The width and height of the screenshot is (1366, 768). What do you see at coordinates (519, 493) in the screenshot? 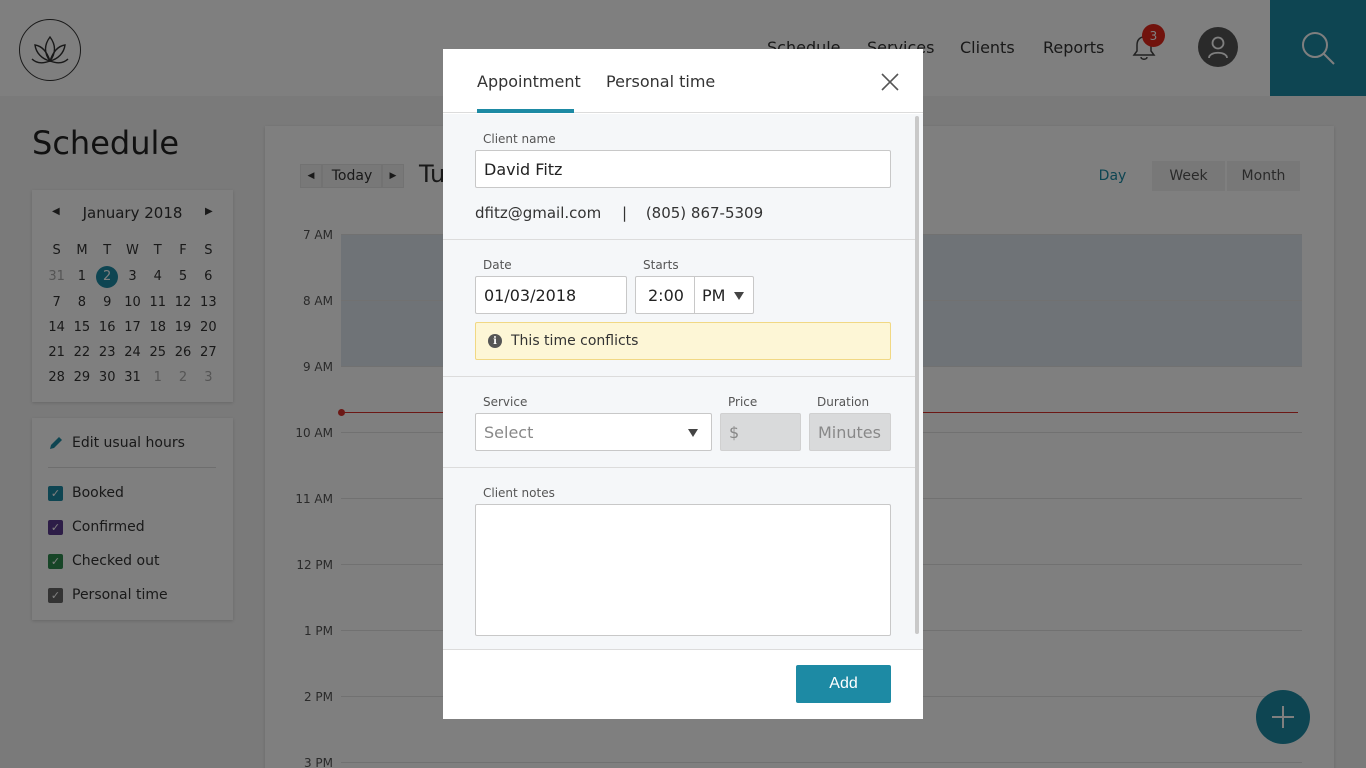
I see `client-notes-label: Client notes` at bounding box center [519, 493].